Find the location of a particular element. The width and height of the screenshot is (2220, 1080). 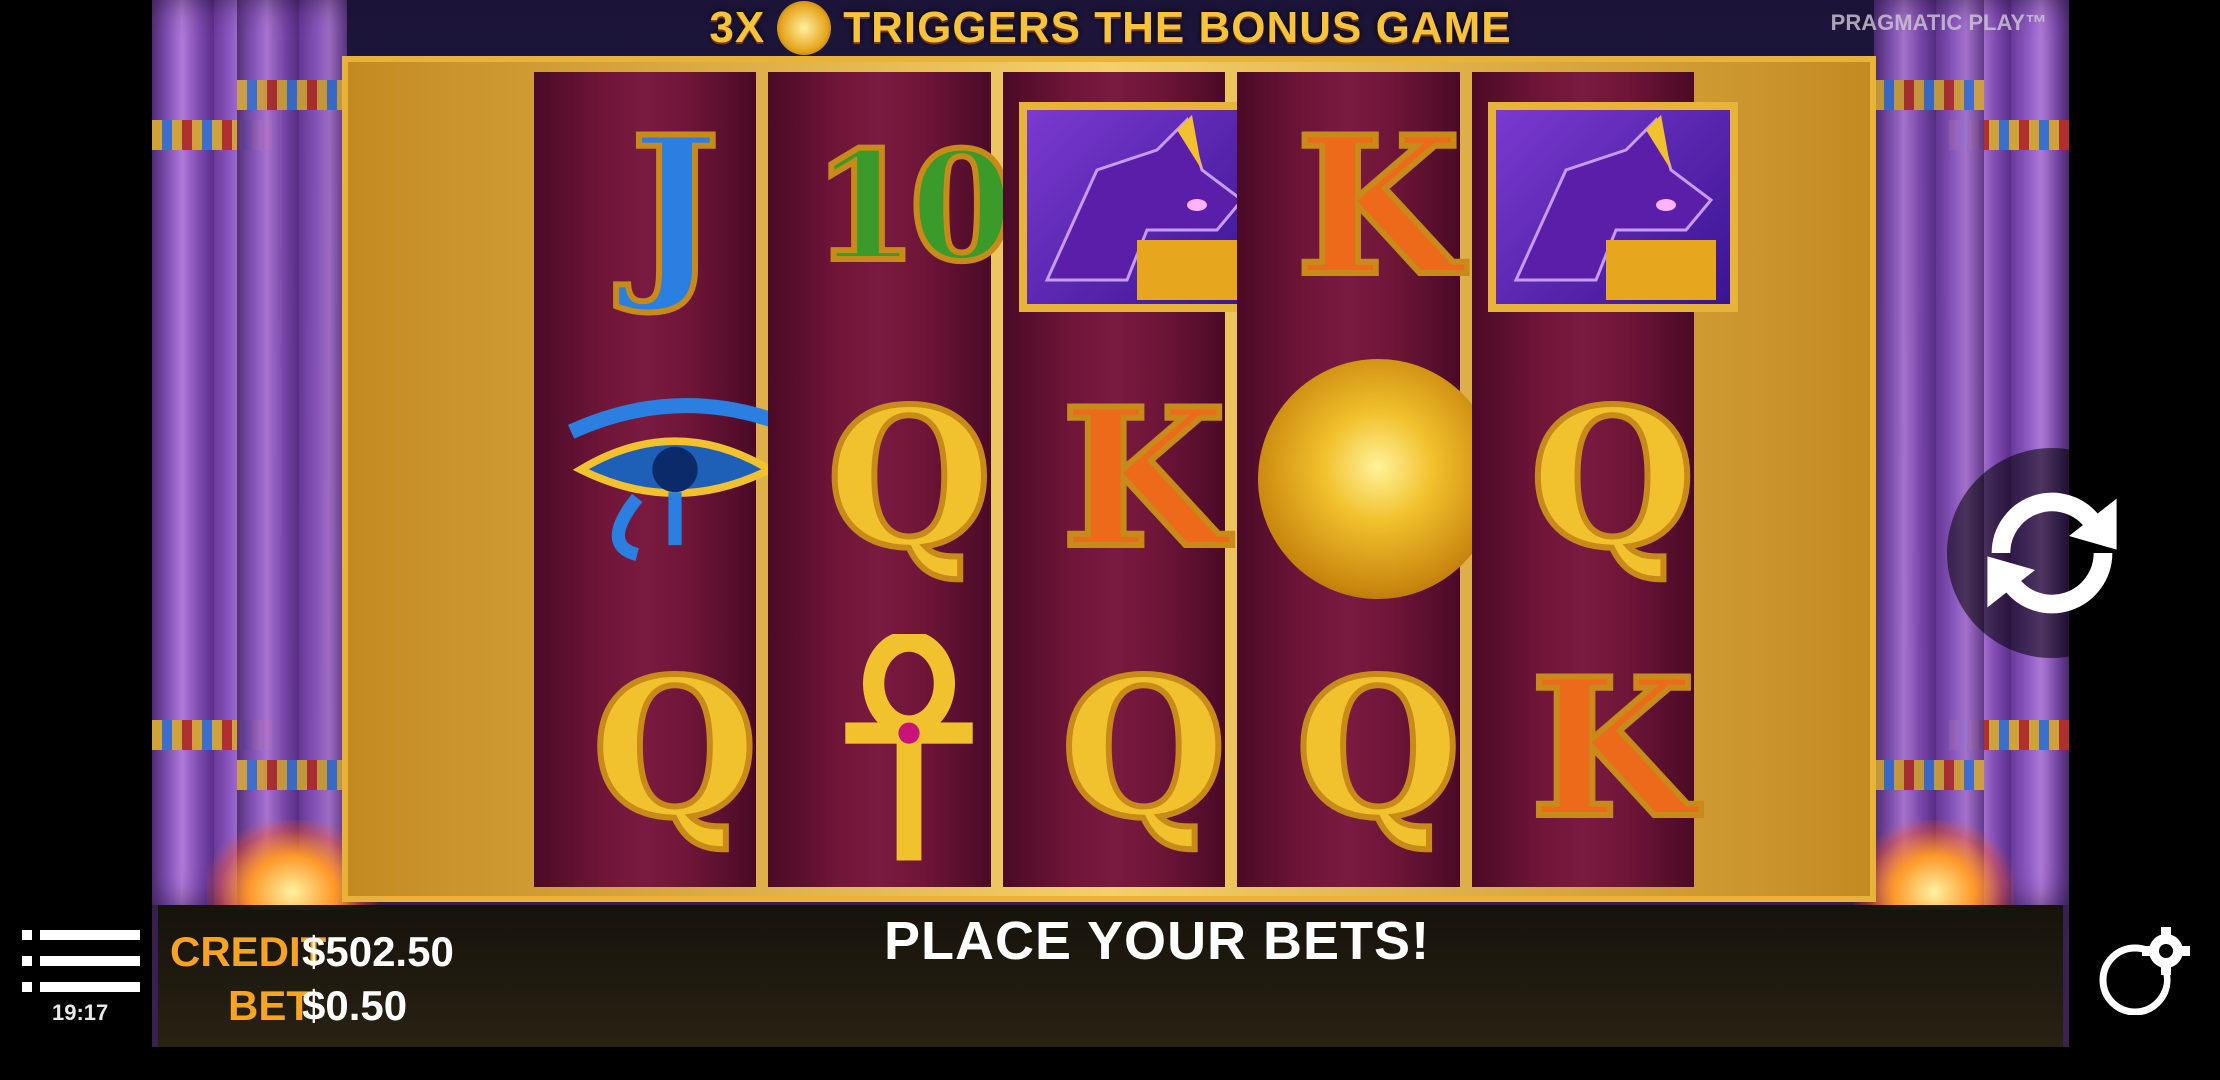

reel-3-row-2-symbol: K is located at coordinates (1144, 479).